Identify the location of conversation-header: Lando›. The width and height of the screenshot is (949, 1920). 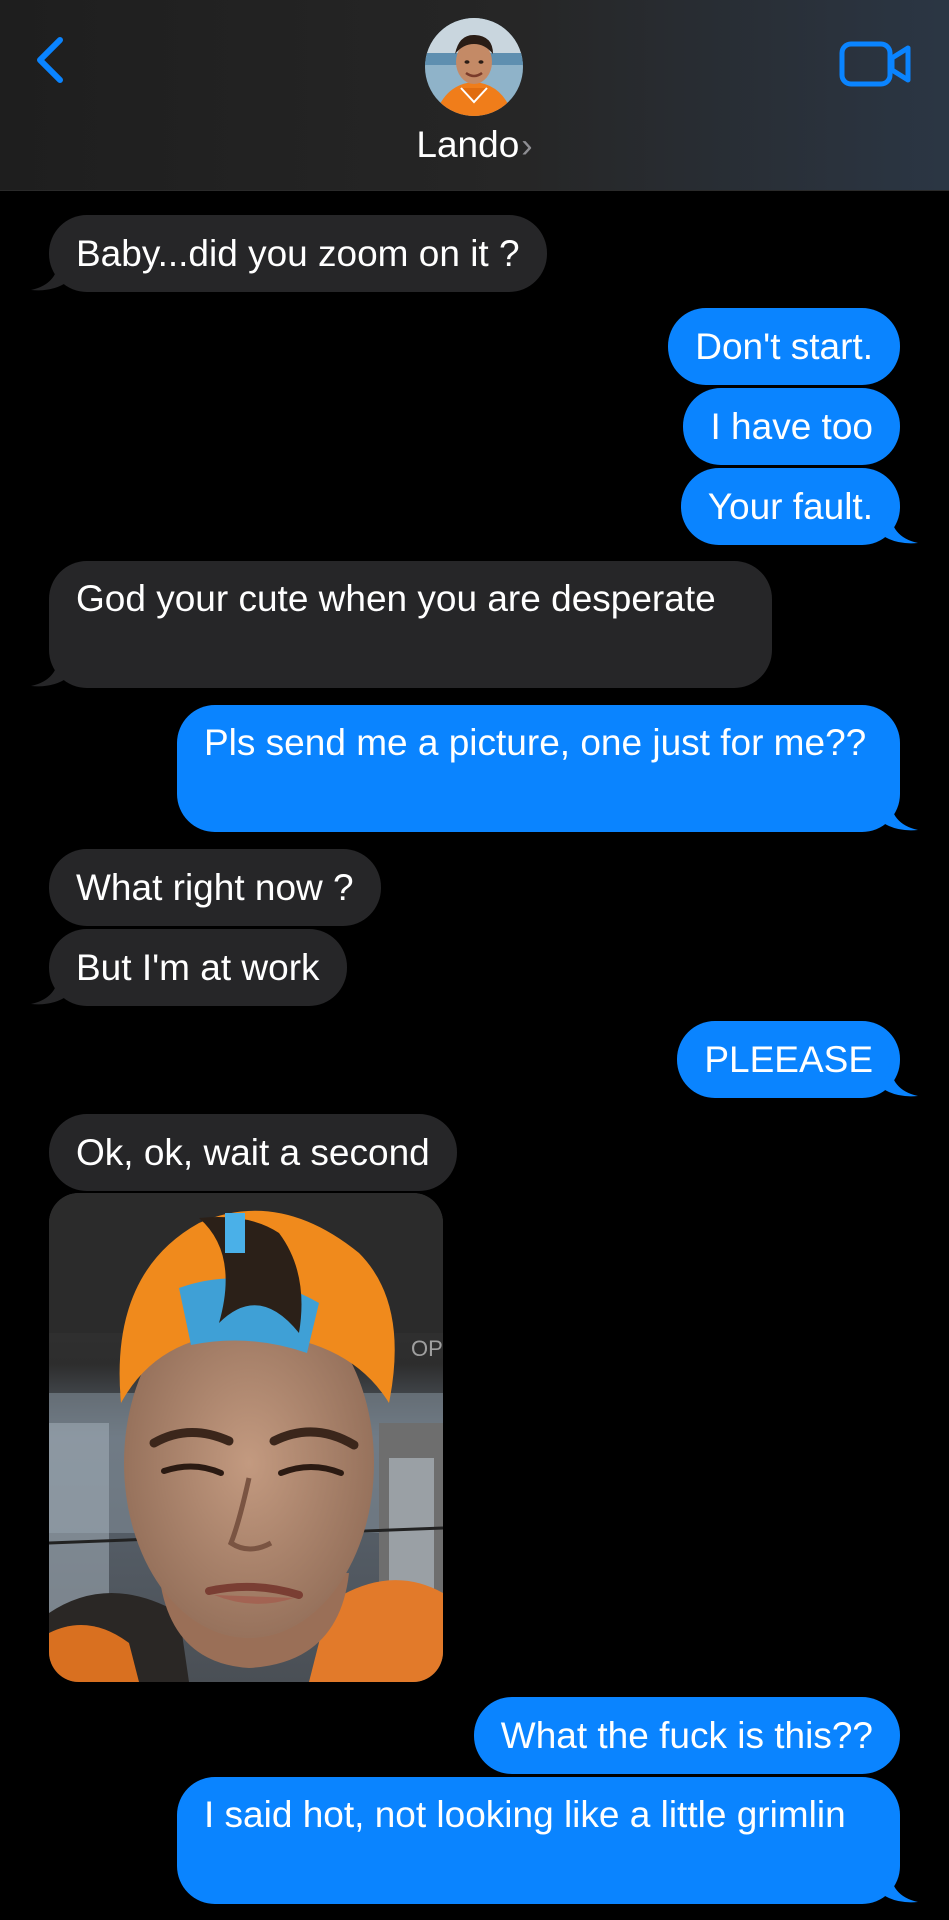
(474, 95).